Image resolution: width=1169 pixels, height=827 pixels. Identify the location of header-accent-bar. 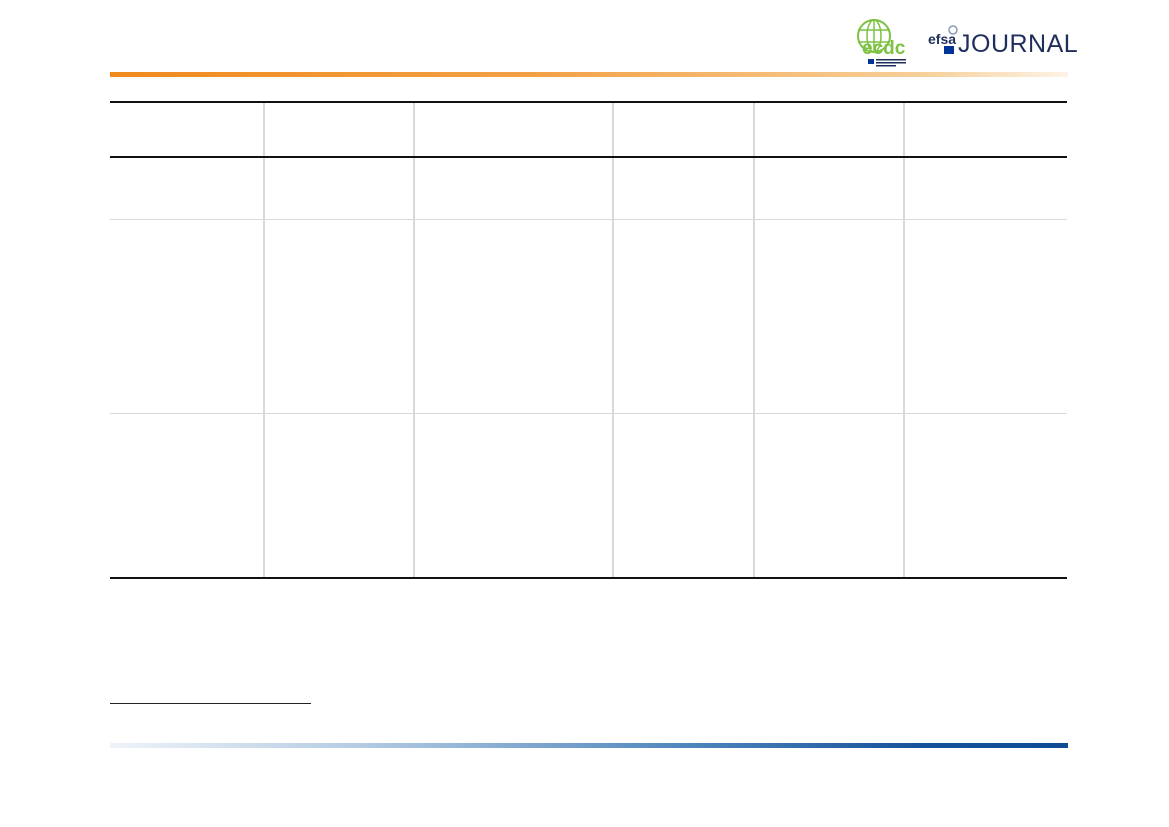
(589, 74).